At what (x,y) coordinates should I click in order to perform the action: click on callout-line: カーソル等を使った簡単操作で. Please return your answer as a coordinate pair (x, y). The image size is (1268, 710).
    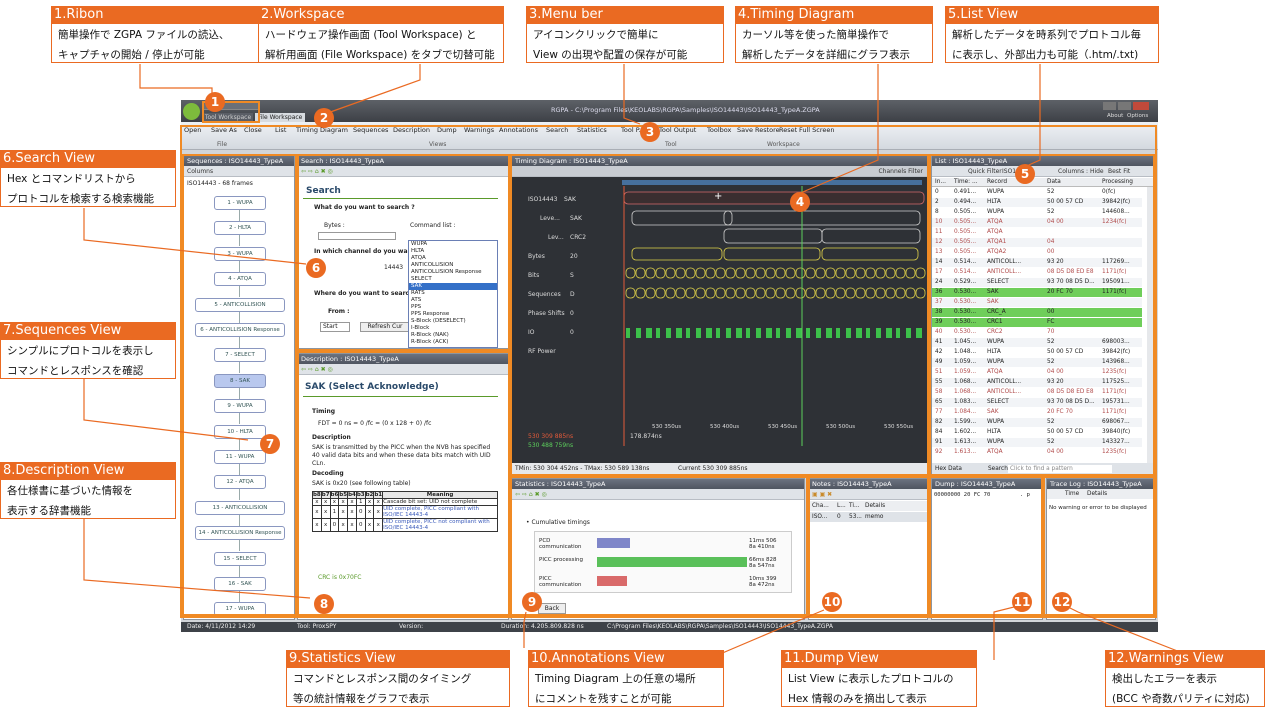
    Looking at the image, I should click on (815, 35).